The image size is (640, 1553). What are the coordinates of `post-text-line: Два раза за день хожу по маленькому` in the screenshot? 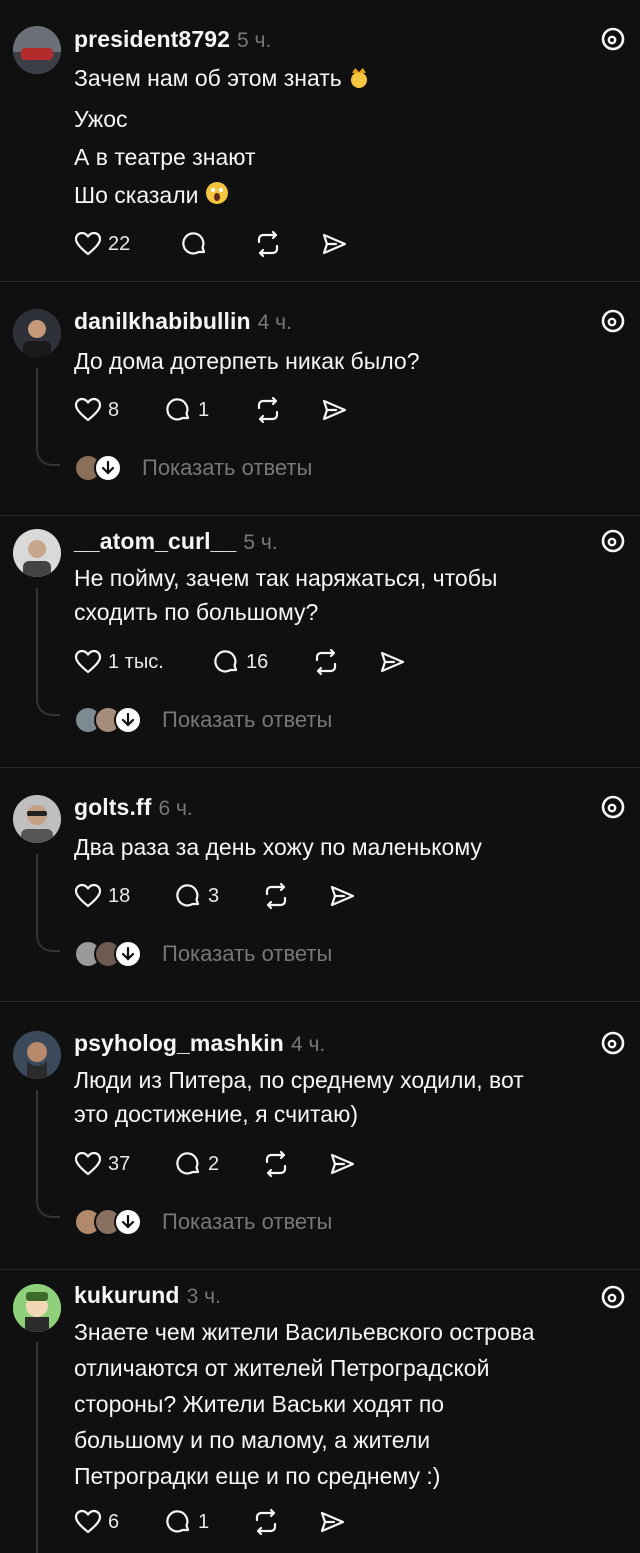 It's located at (278, 847).